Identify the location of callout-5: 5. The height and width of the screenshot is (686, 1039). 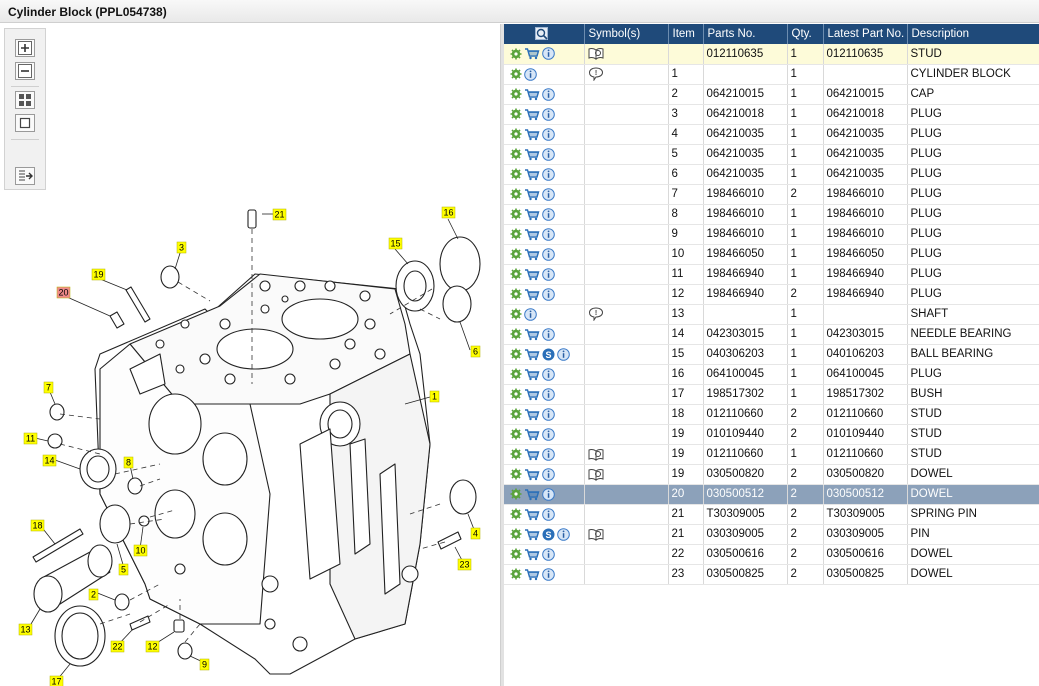
(123, 569).